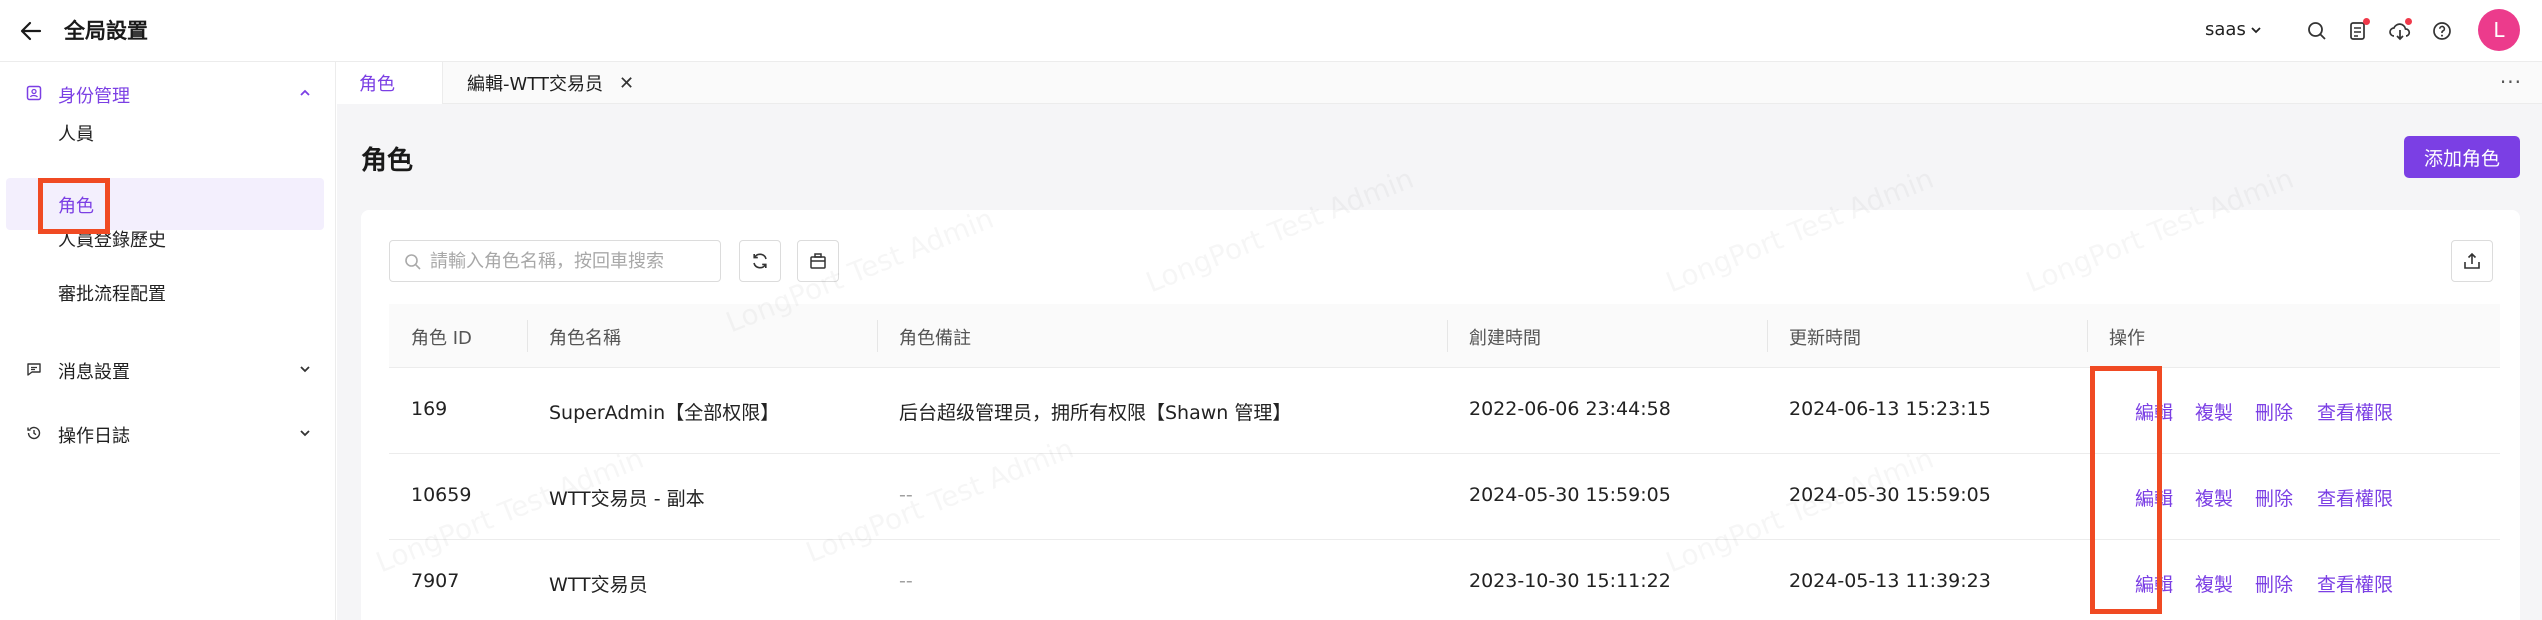  What do you see at coordinates (377, 84) in the screenshot?
I see `tab-label: 角色` at bounding box center [377, 84].